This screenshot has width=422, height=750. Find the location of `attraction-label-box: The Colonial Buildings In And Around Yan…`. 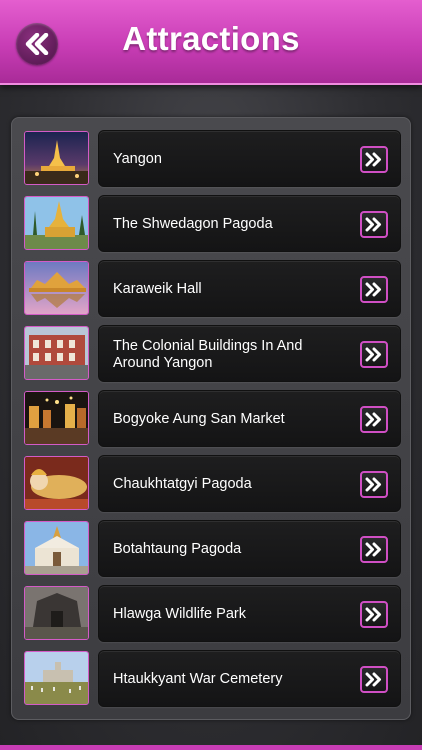

attraction-label-box: The Colonial Buildings In And Around Yan… is located at coordinates (249, 353).